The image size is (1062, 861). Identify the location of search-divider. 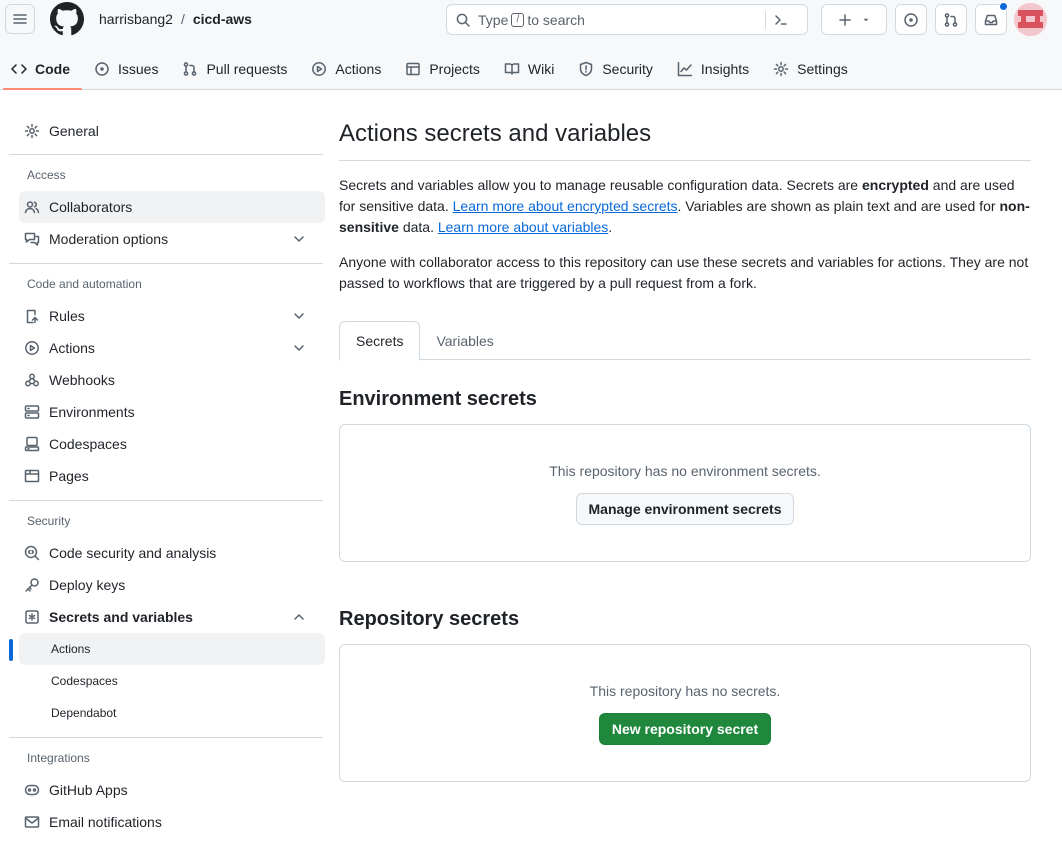
(765, 20).